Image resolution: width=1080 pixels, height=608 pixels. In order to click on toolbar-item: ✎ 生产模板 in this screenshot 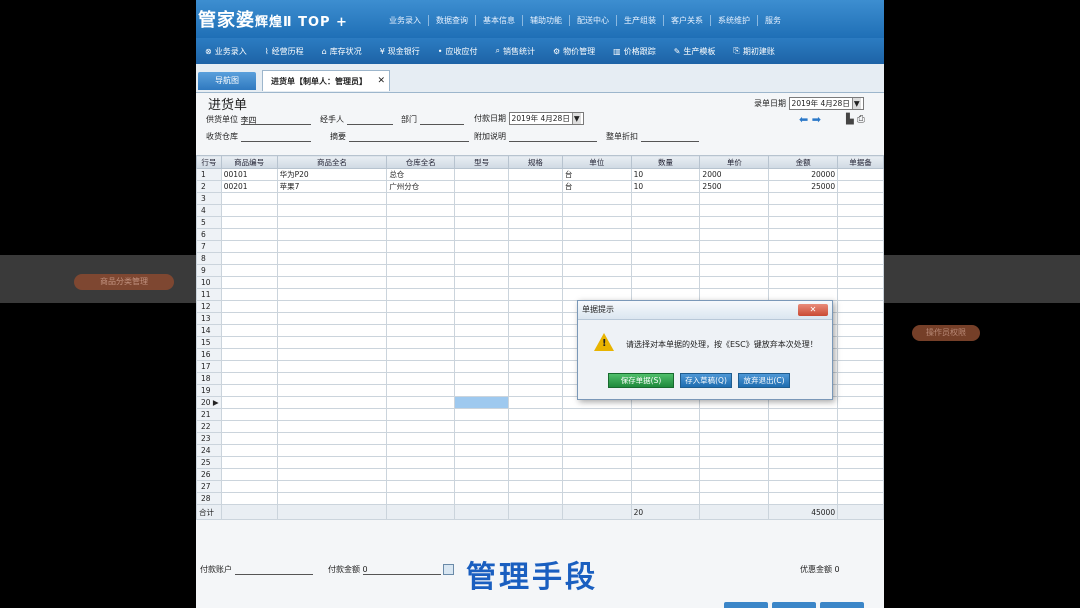, I will do `click(695, 51)`.